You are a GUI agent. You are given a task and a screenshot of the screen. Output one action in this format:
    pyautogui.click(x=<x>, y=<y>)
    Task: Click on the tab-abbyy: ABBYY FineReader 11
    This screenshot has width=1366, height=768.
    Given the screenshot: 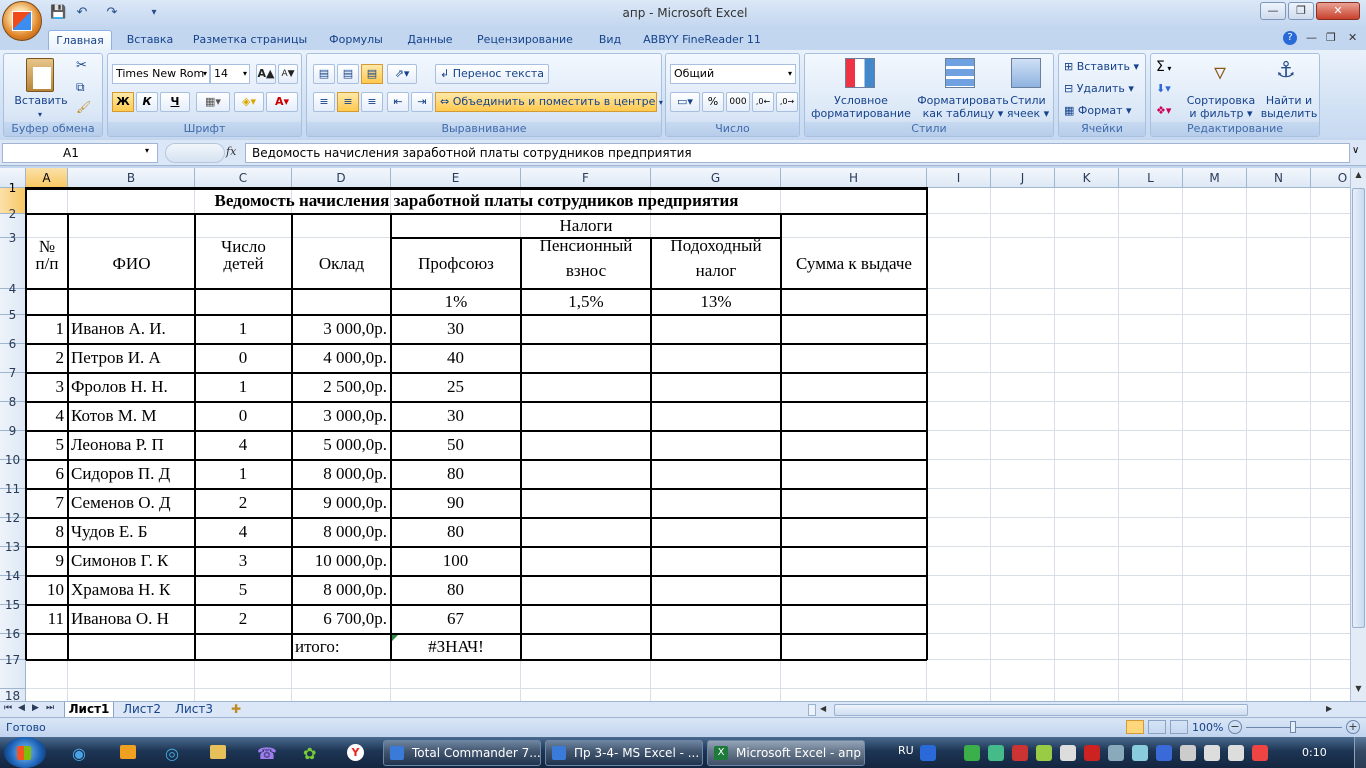 What is the action you would take?
    pyautogui.click(x=702, y=40)
    